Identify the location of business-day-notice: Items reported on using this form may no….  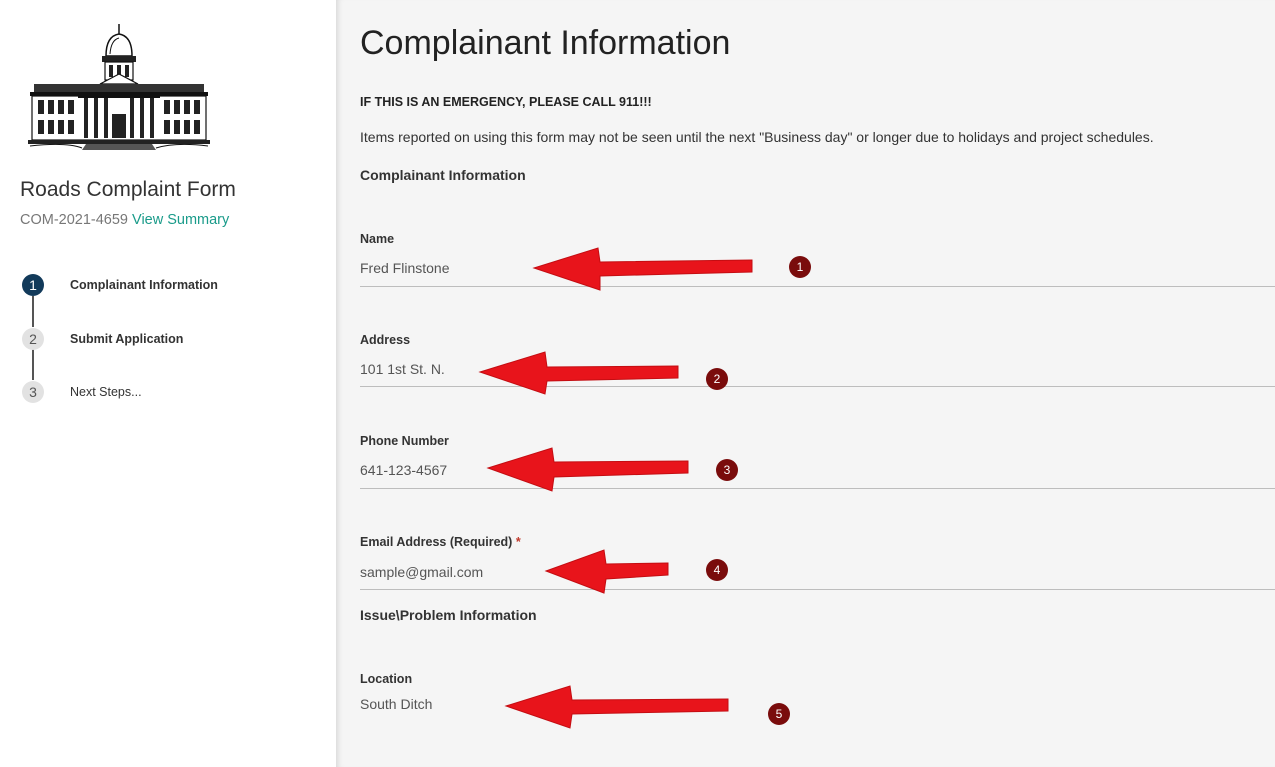
(757, 137).